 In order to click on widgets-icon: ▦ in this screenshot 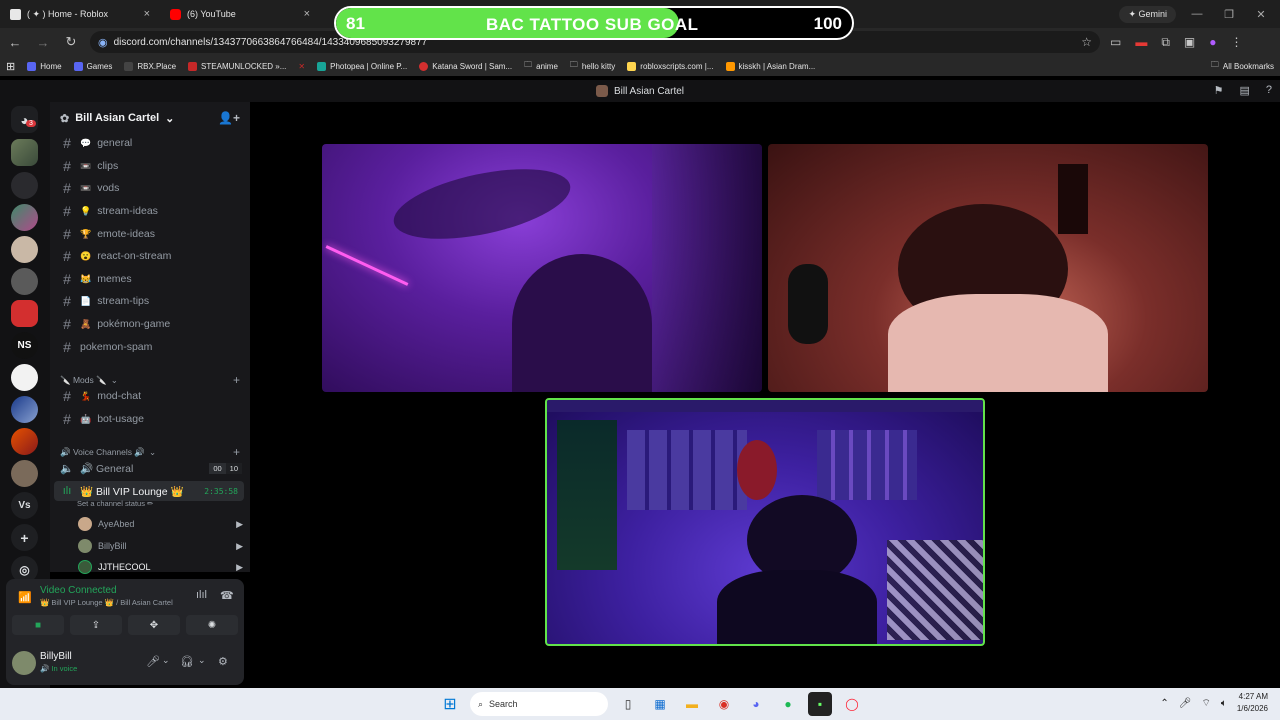, I will do `click(660, 704)`.